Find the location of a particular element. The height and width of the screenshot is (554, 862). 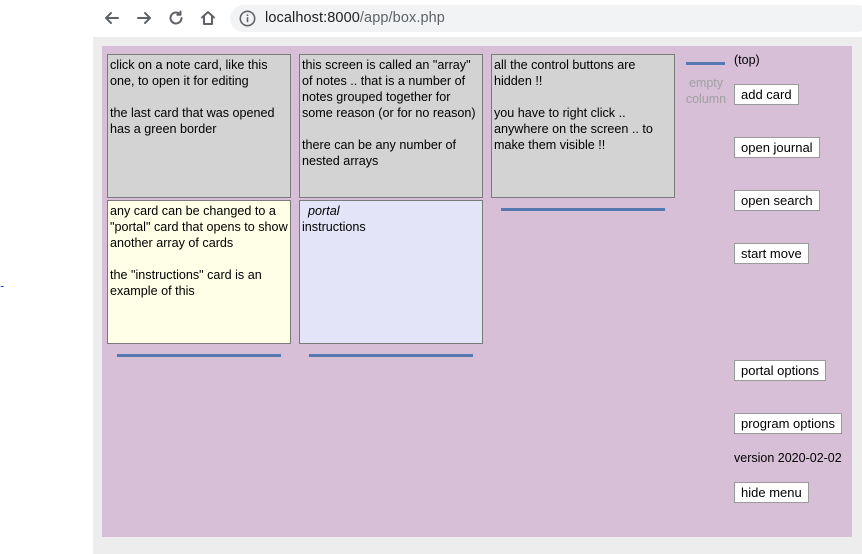

portal-card: portal instructions is located at coordinates (391, 272).